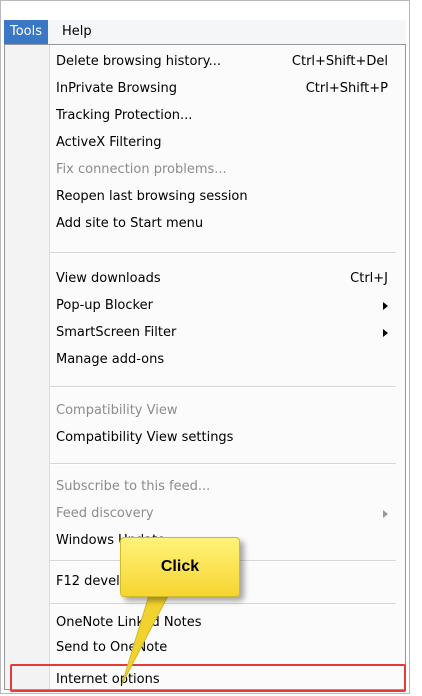  Describe the element at coordinates (116, 88) in the screenshot. I see `menu-item-label: InPrivate Browsing` at that location.